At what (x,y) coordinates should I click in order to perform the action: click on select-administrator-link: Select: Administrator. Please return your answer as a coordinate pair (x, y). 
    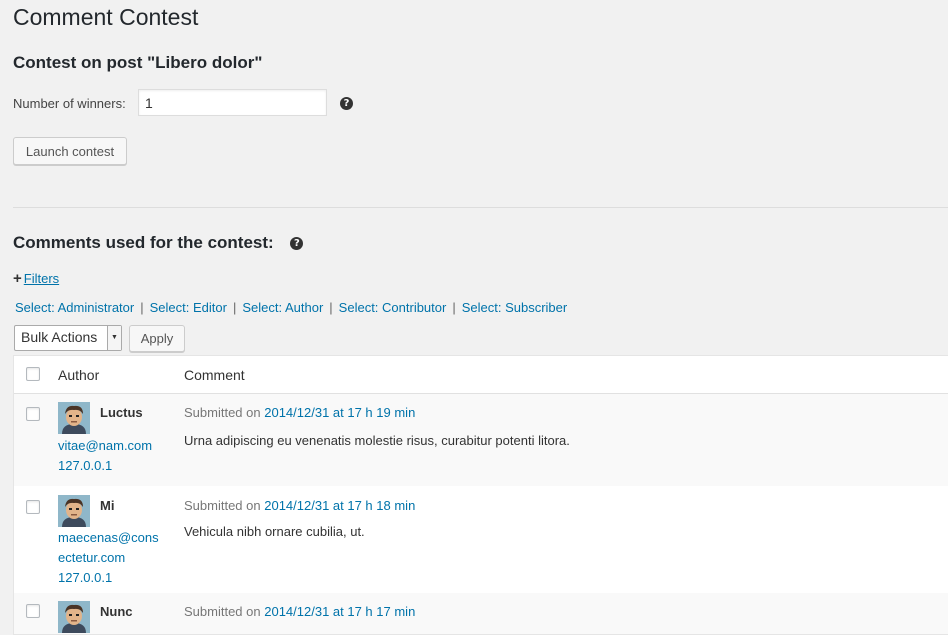
    Looking at the image, I should click on (74, 307).